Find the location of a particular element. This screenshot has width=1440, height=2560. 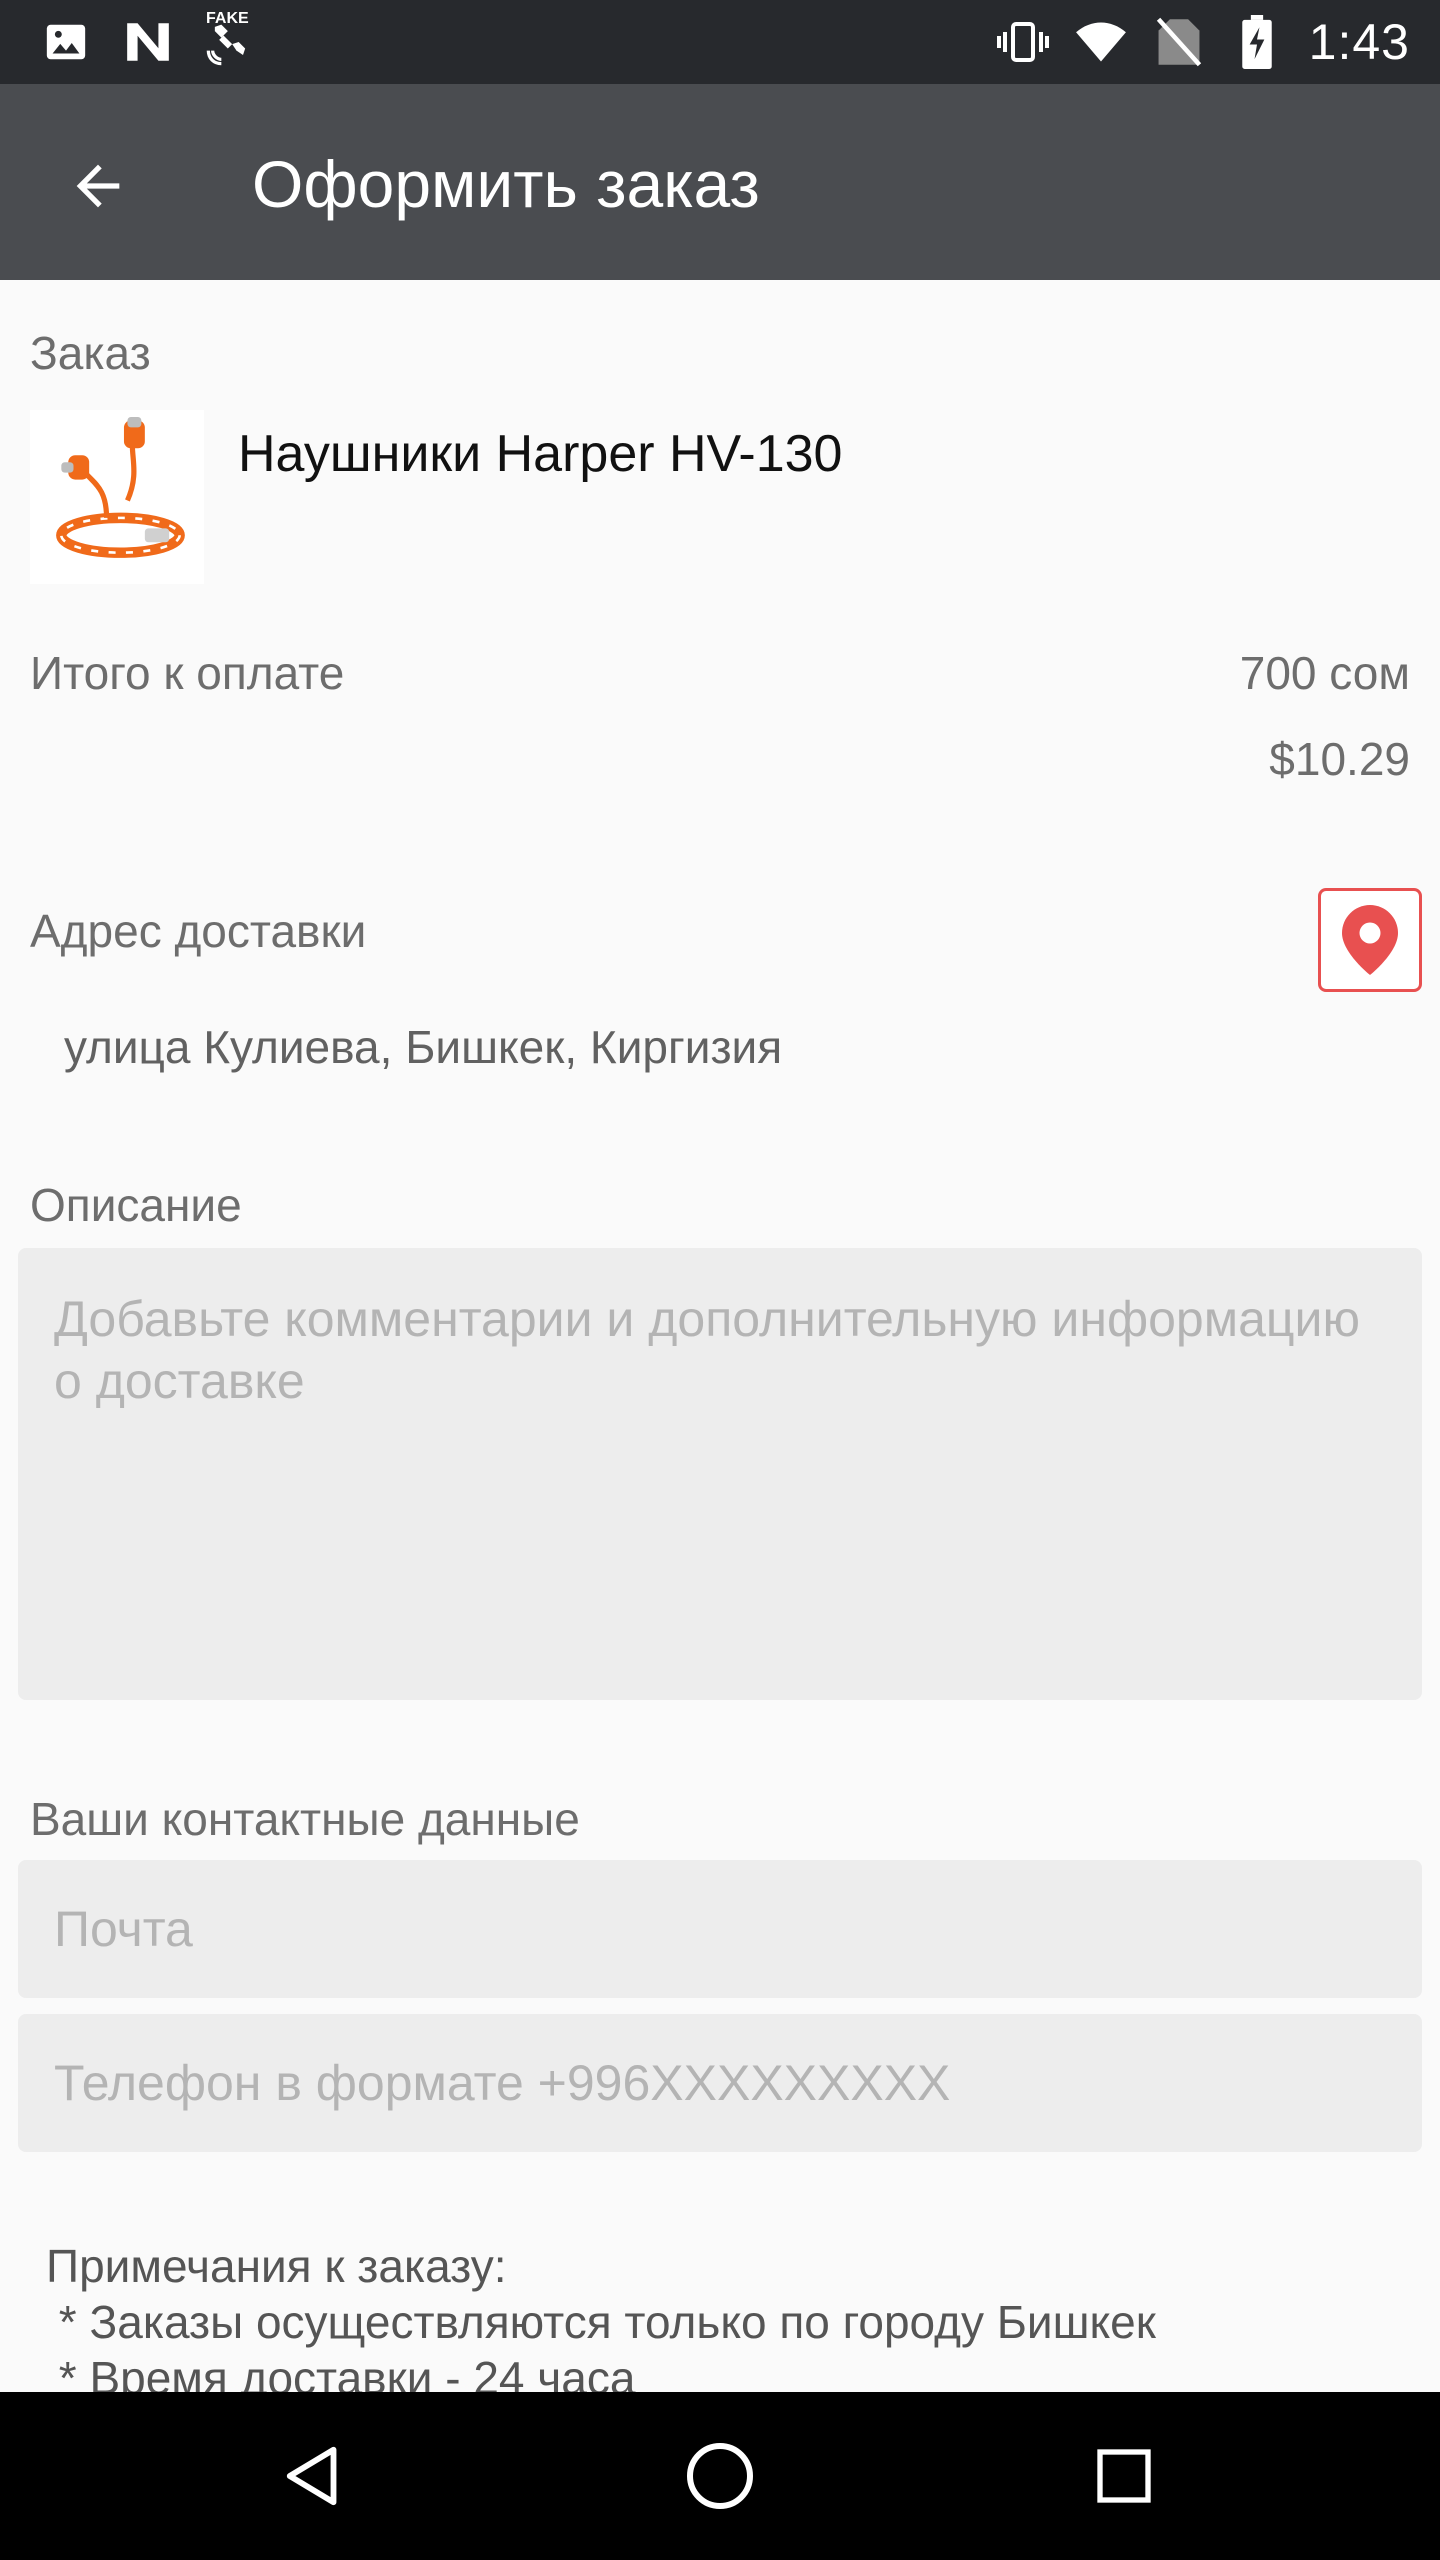

battery-charging-icon is located at coordinates (1257, 42).